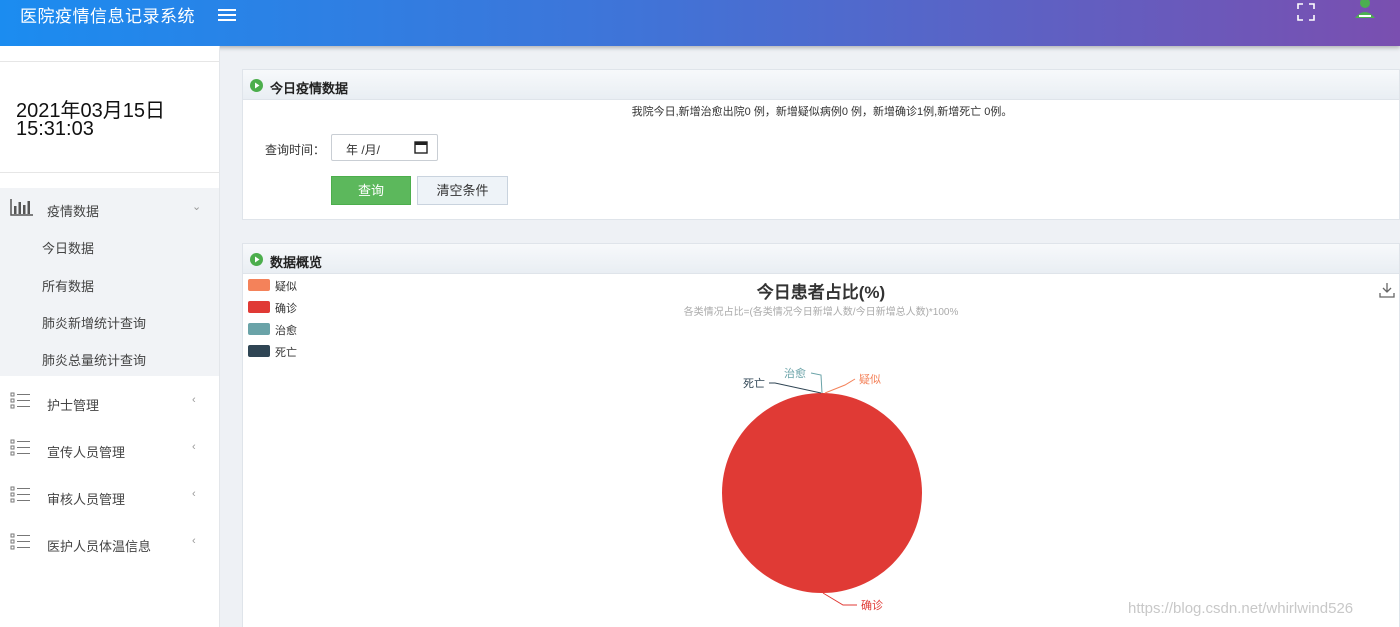 This screenshot has width=1400, height=627. What do you see at coordinates (109, 402) in the screenshot?
I see `nav-nurse-management: 护士管理 ‹` at bounding box center [109, 402].